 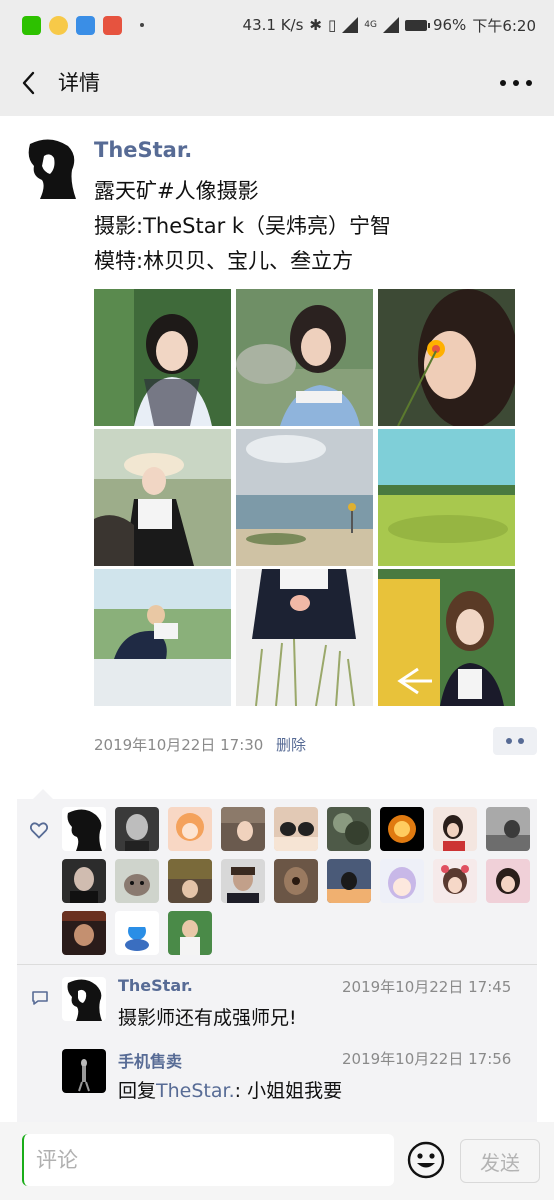 I want to click on comment-icon, so click(x=40, y=998).